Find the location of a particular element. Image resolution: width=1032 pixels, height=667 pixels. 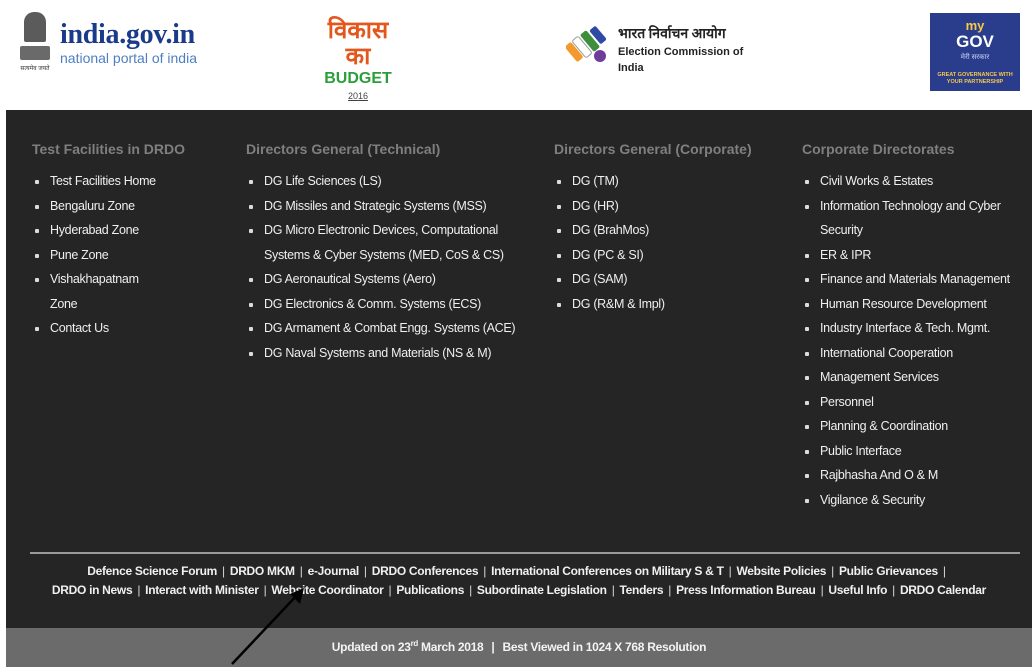

budget-hindi-title: विकास का is located at coordinates (358, 43).